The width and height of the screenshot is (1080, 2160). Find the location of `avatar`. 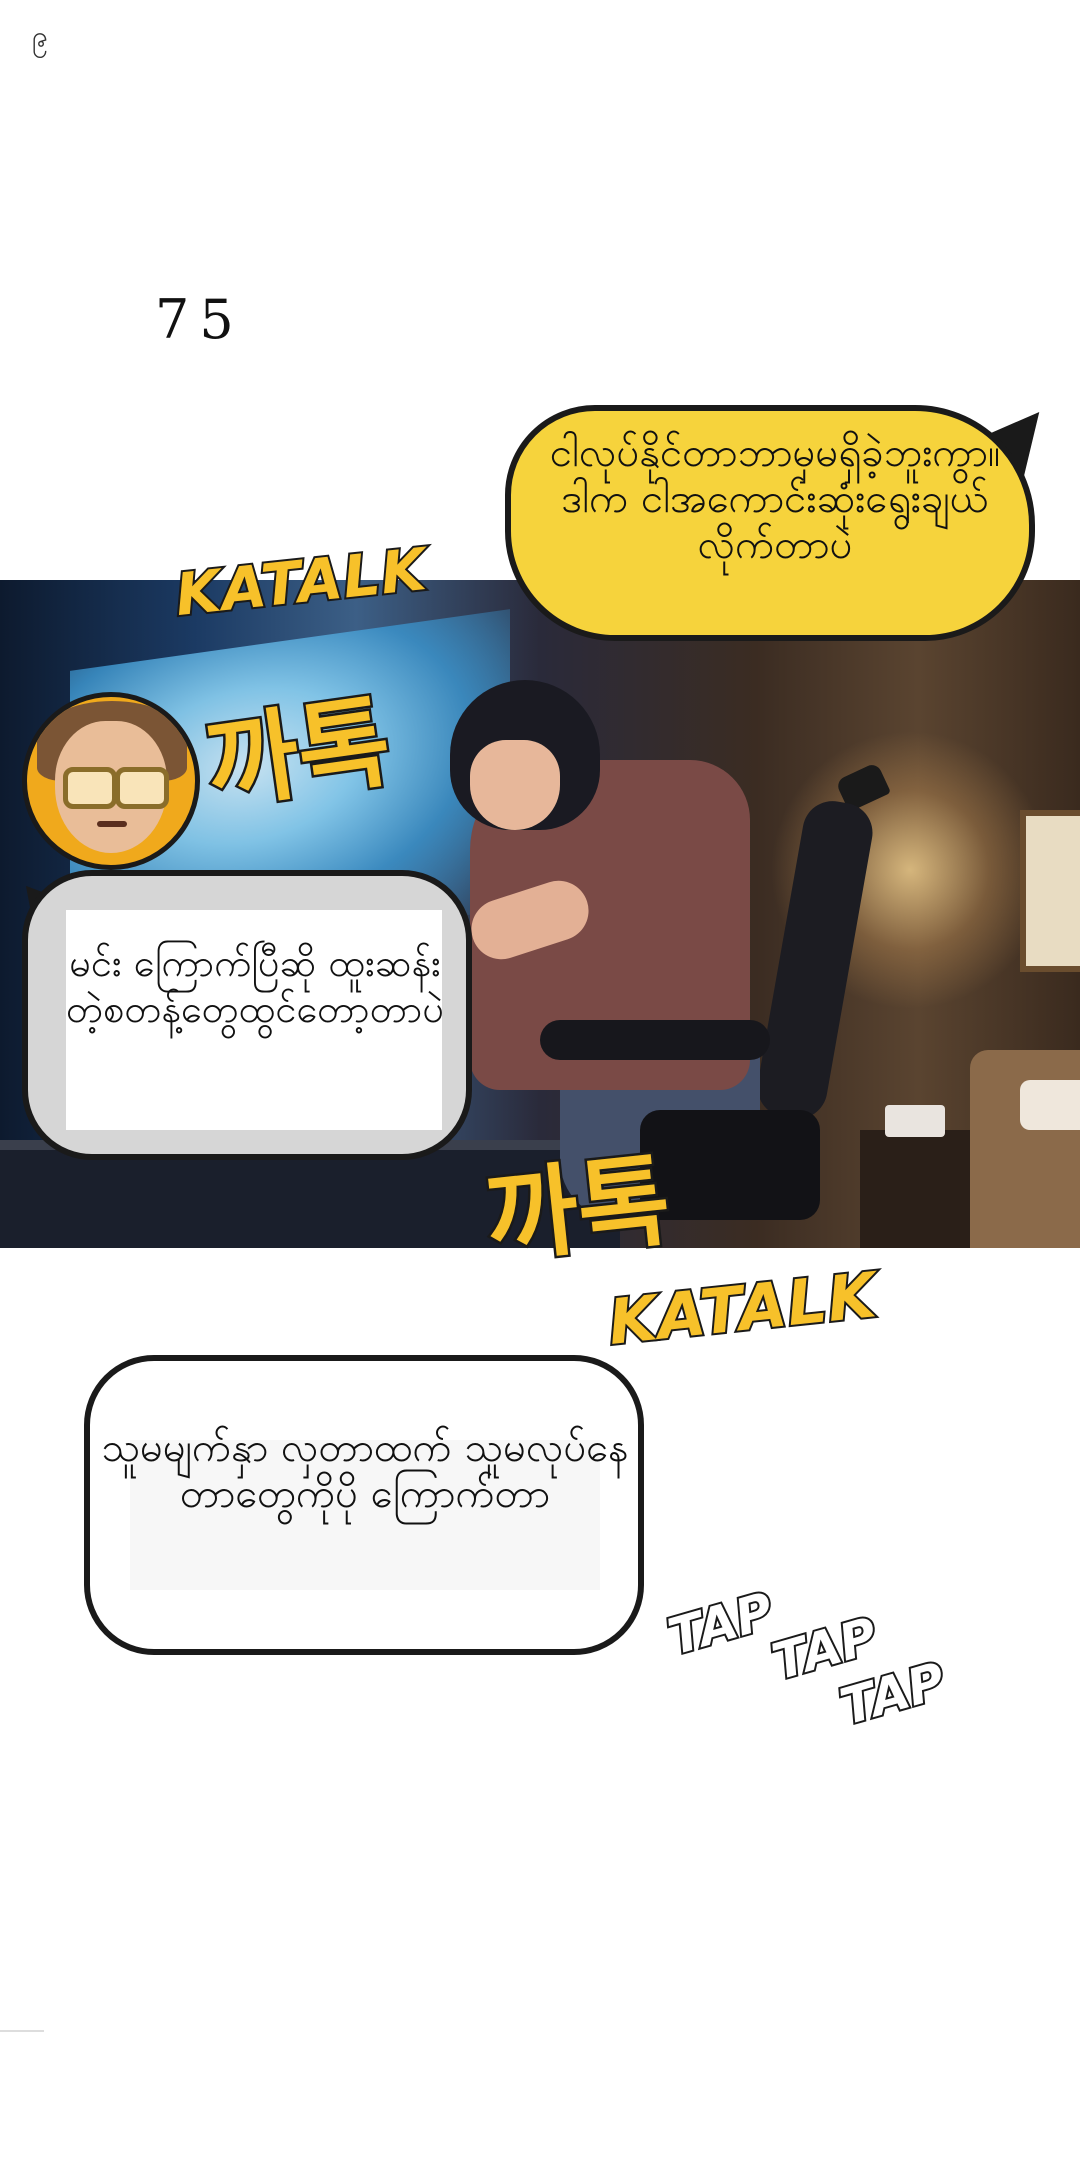

avatar is located at coordinates (111, 781).